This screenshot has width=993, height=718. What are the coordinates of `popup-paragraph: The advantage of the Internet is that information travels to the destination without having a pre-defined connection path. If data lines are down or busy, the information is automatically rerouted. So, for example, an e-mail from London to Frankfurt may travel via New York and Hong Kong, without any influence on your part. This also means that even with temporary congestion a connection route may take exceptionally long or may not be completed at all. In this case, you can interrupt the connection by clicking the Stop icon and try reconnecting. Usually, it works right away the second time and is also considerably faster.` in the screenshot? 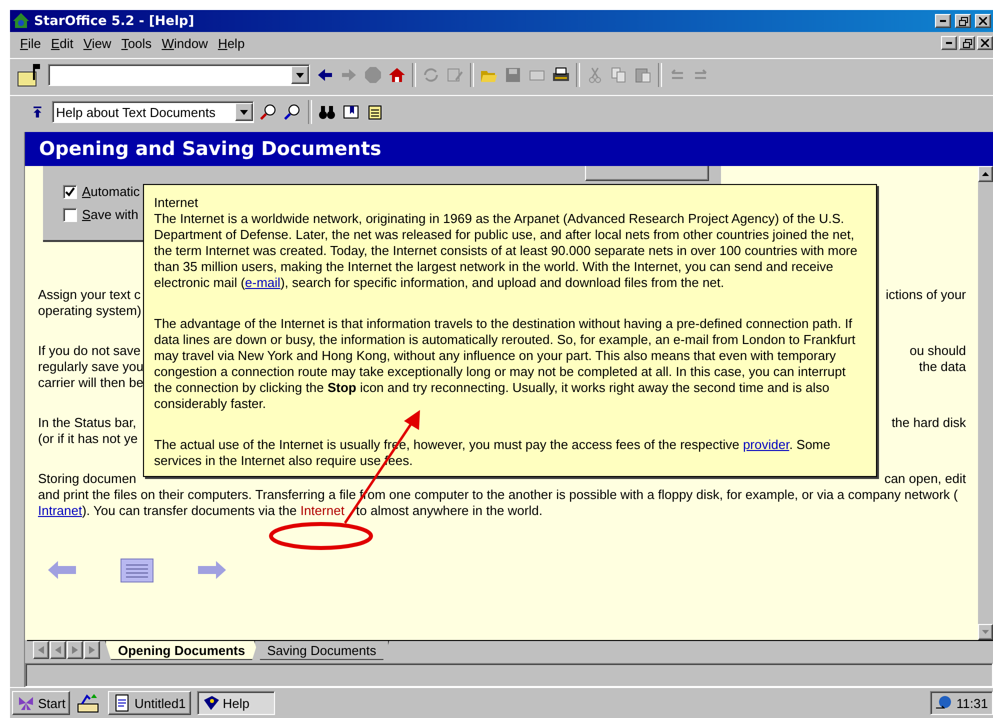 It's located at (505, 364).